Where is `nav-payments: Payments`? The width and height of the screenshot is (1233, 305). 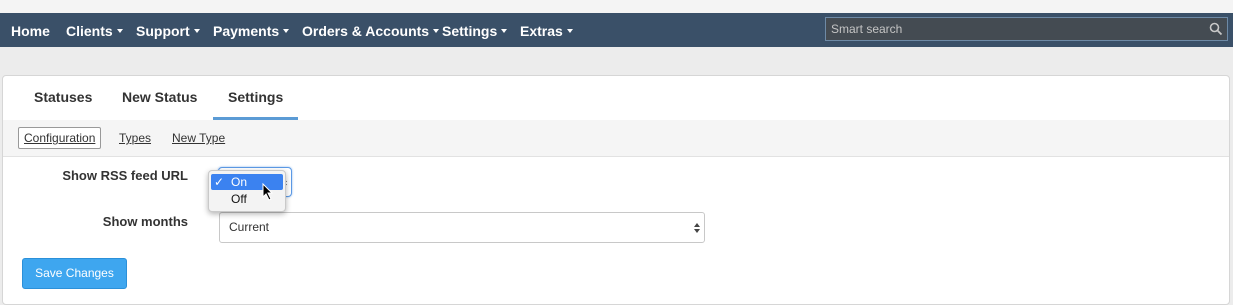
nav-payments: Payments is located at coordinates (251, 30).